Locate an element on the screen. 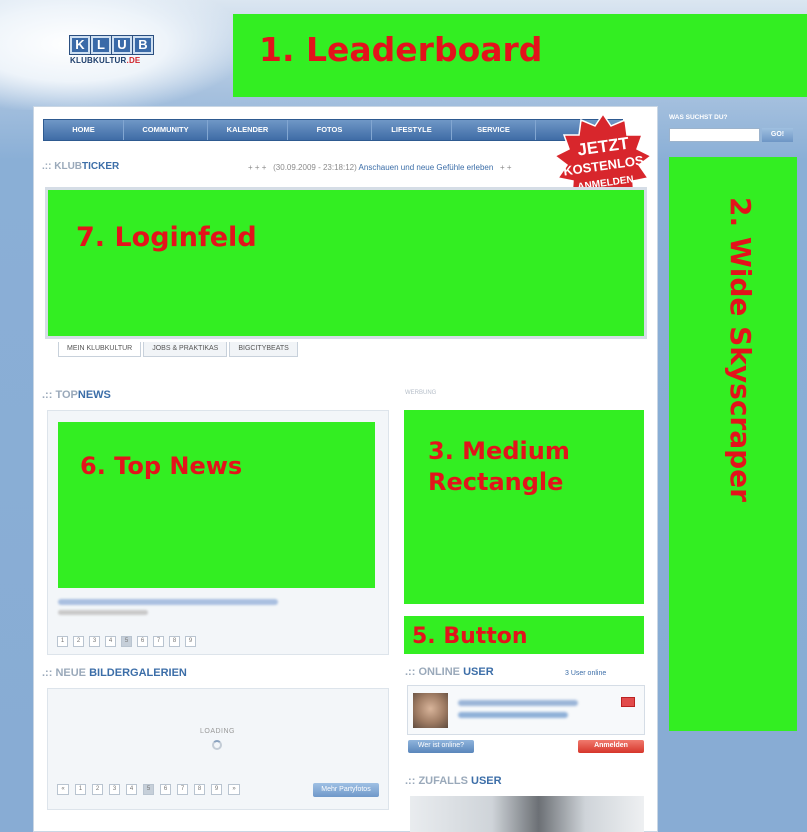 The height and width of the screenshot is (832, 807). nav-item-home: HOME is located at coordinates (84, 130).